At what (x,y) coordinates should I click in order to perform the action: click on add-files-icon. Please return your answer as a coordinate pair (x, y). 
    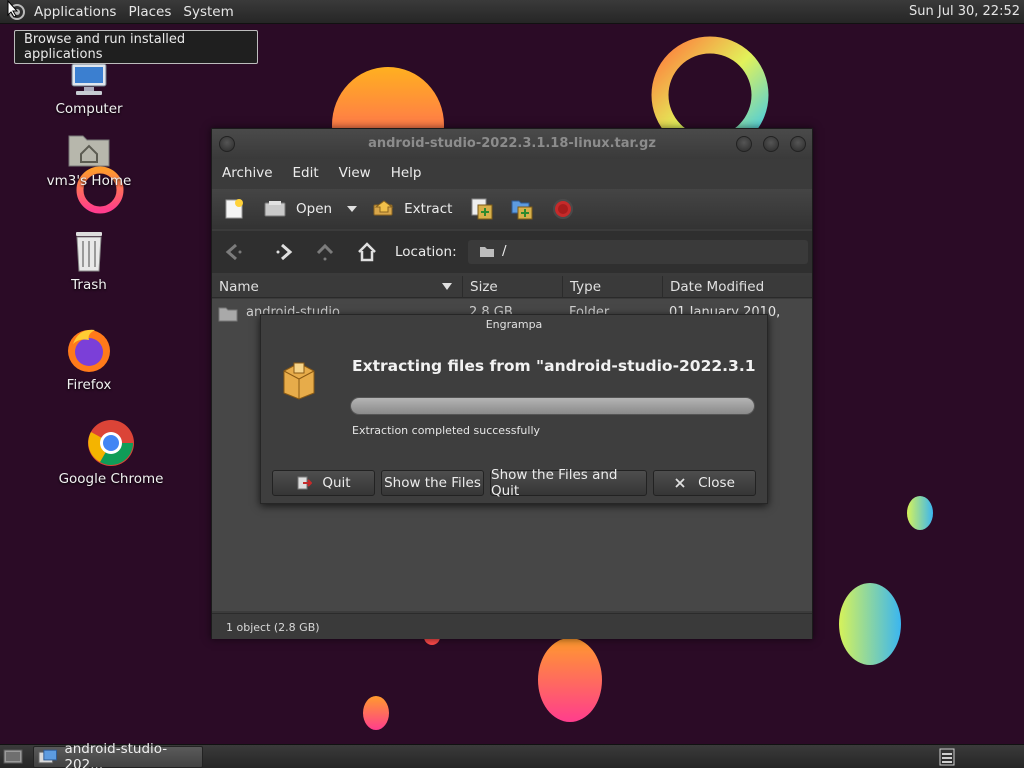
    Looking at the image, I should click on (482, 209).